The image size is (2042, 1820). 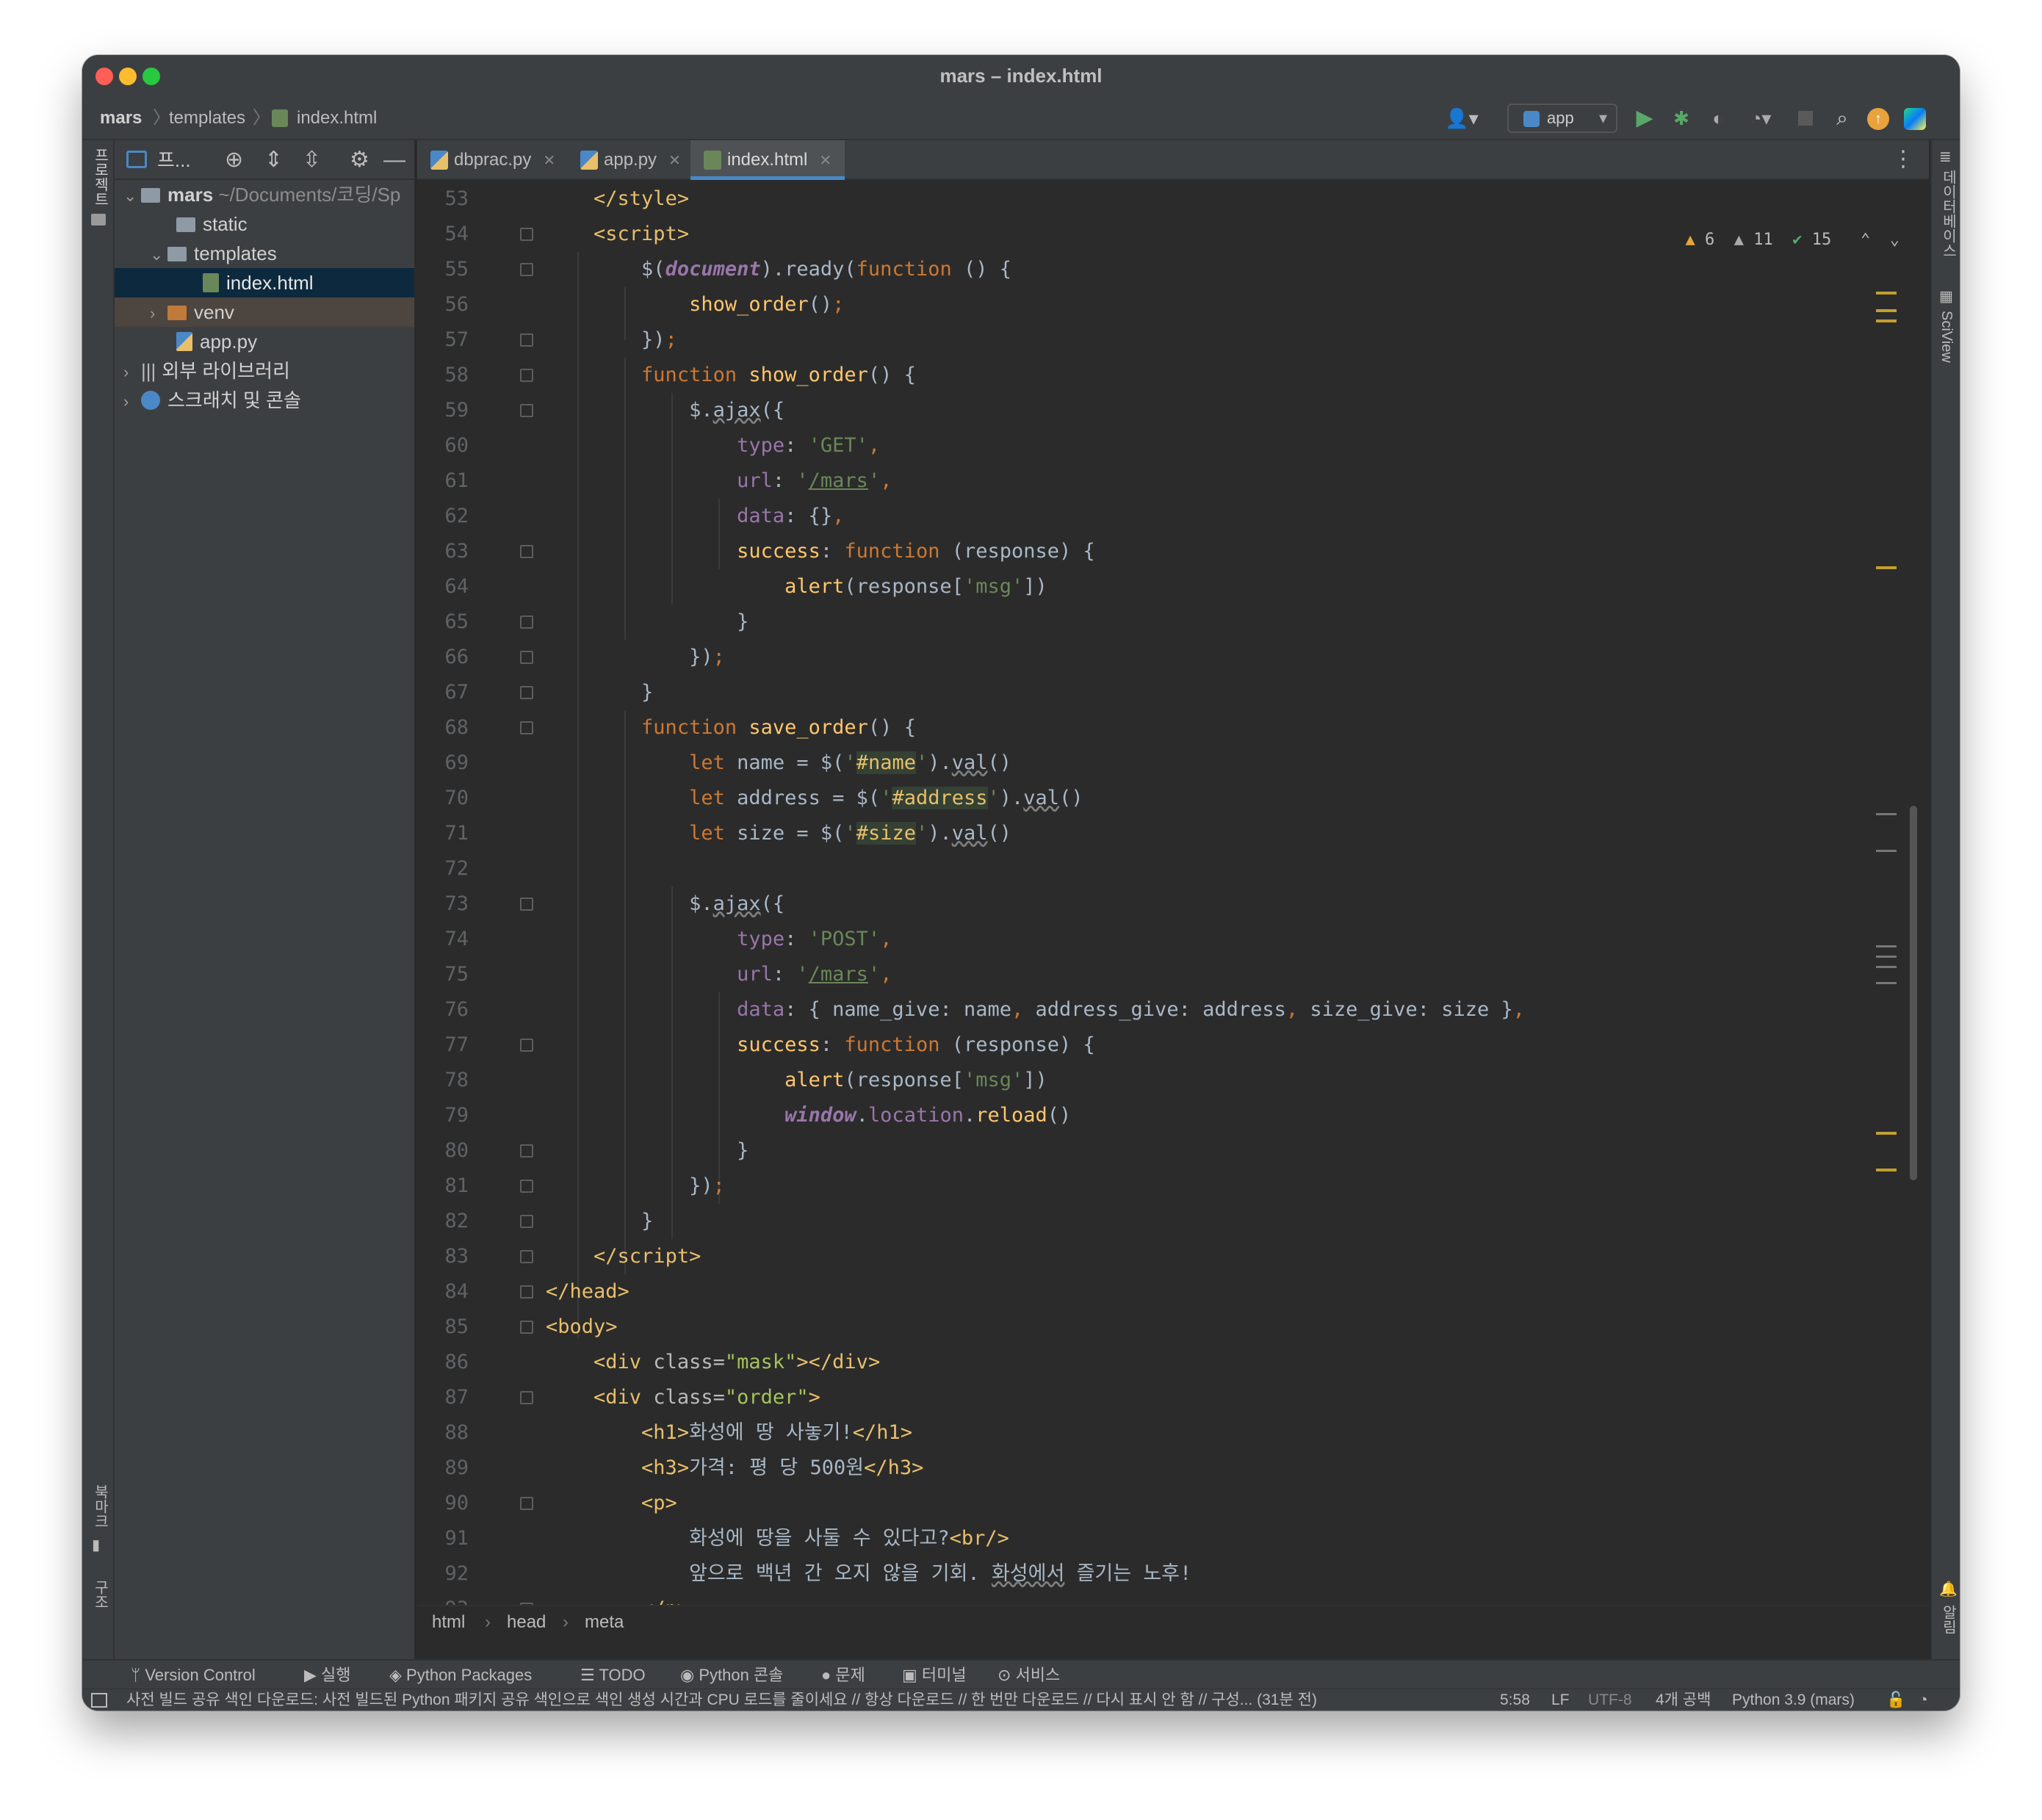 What do you see at coordinates (1878, 119) in the screenshot?
I see `update-icon: ↑` at bounding box center [1878, 119].